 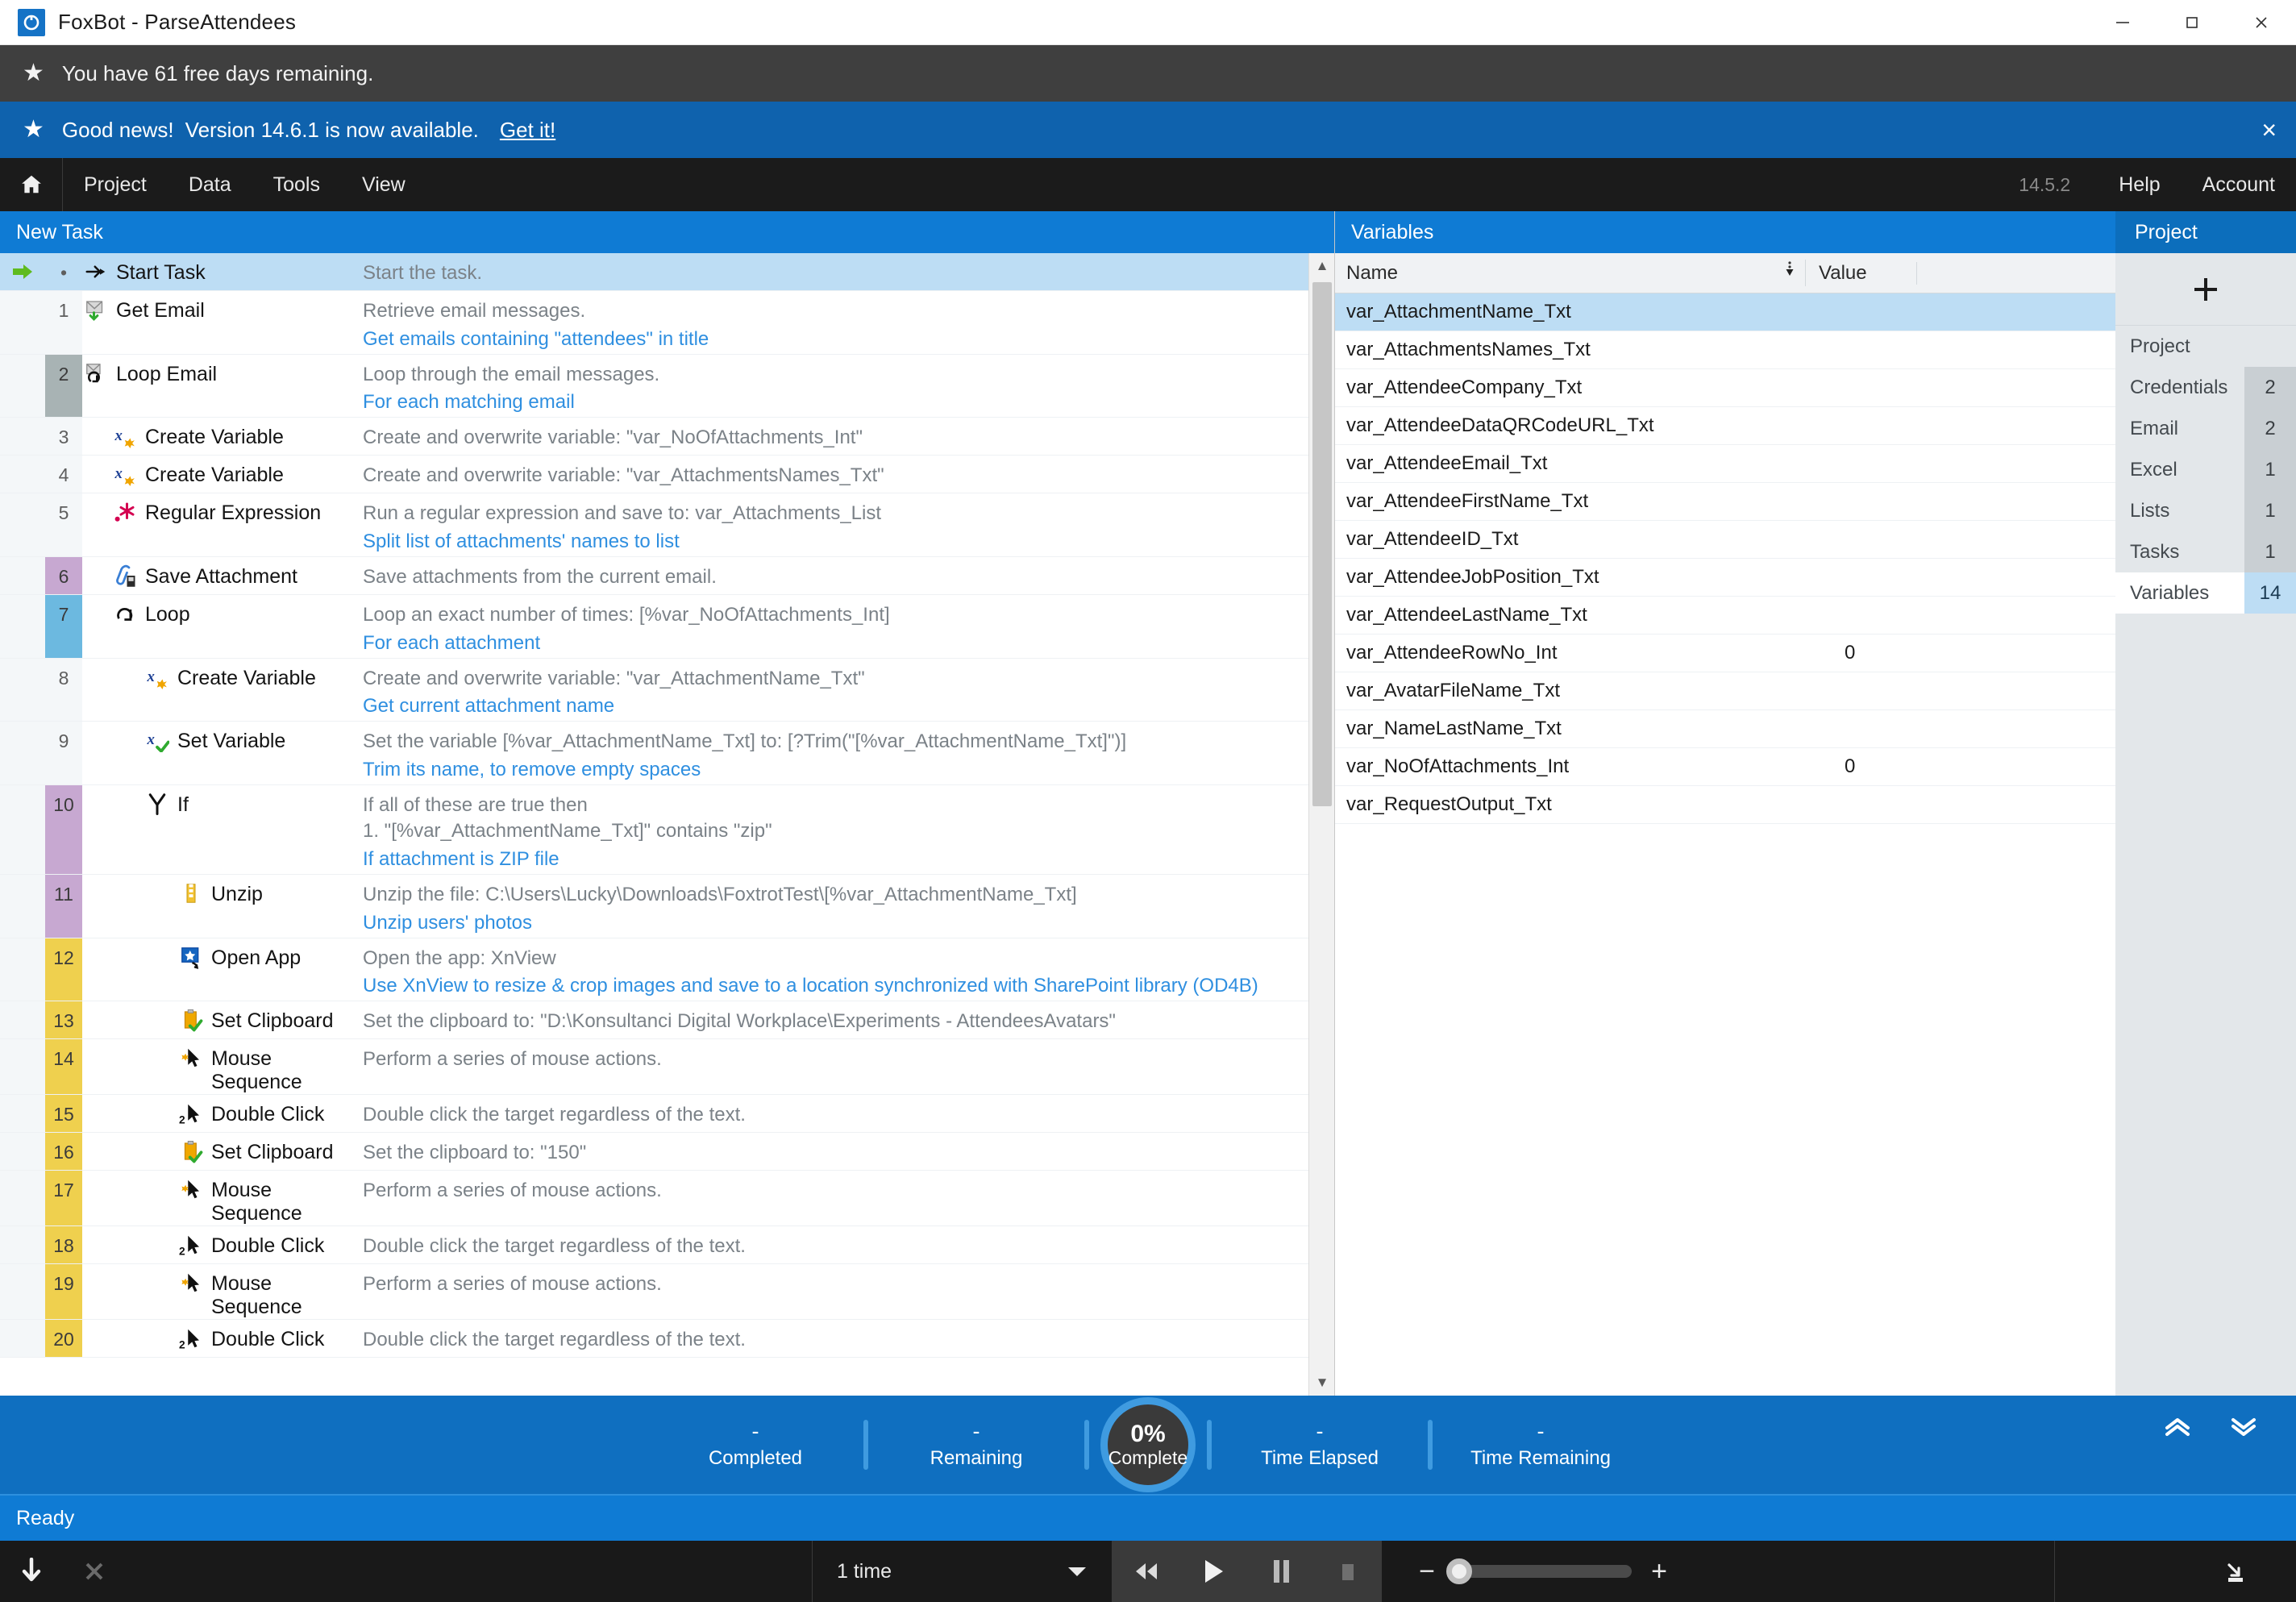 What do you see at coordinates (528, 130) in the screenshot?
I see `get-it-link: Get it!` at bounding box center [528, 130].